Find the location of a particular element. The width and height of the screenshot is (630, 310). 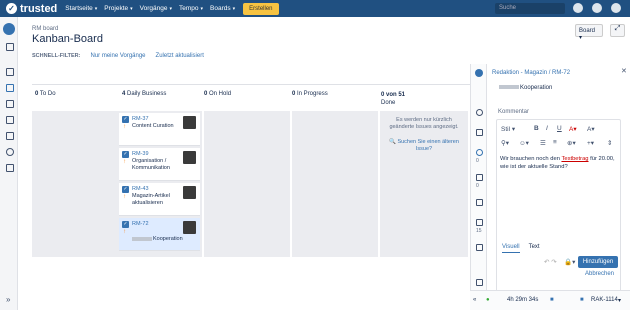

column-on-hold is located at coordinates (247, 184).